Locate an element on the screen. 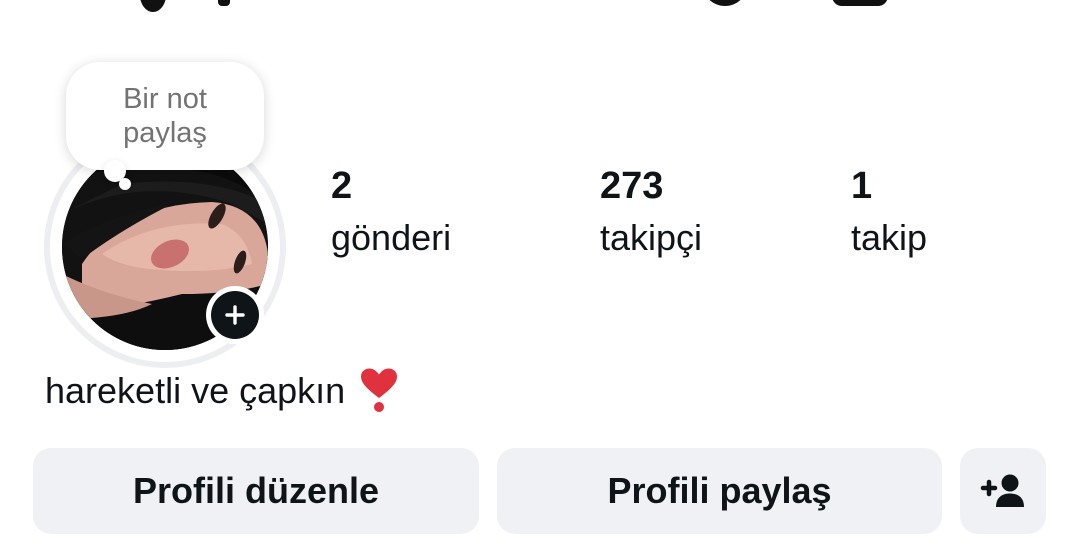 This screenshot has height=560, width=1080. note-placeholder-line1: Bir not is located at coordinates (165, 99).